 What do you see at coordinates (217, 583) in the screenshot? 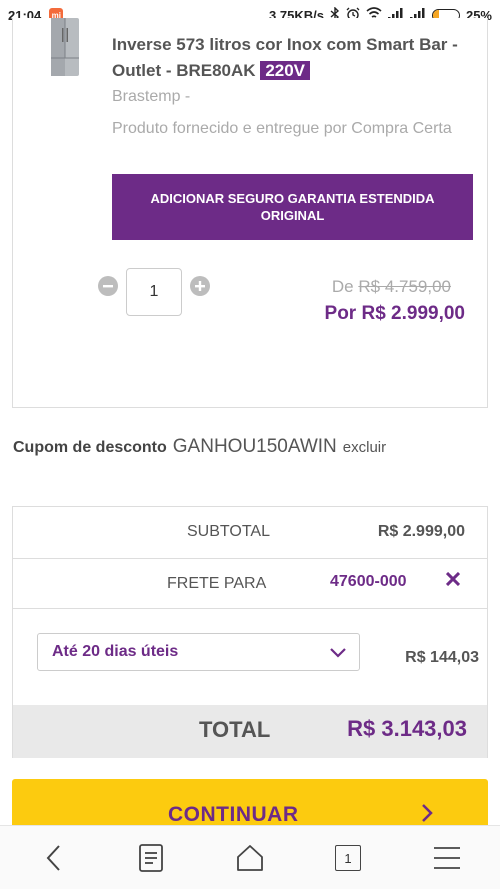
I see `shipping-label: FRETE PARA` at bounding box center [217, 583].